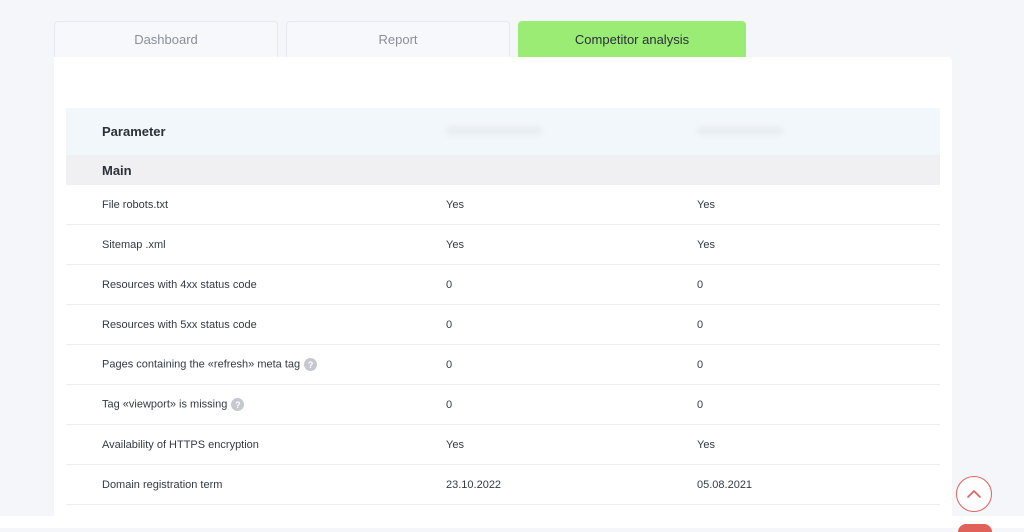 The image size is (1024, 532). I want to click on footer-strip, so click(512, 522).